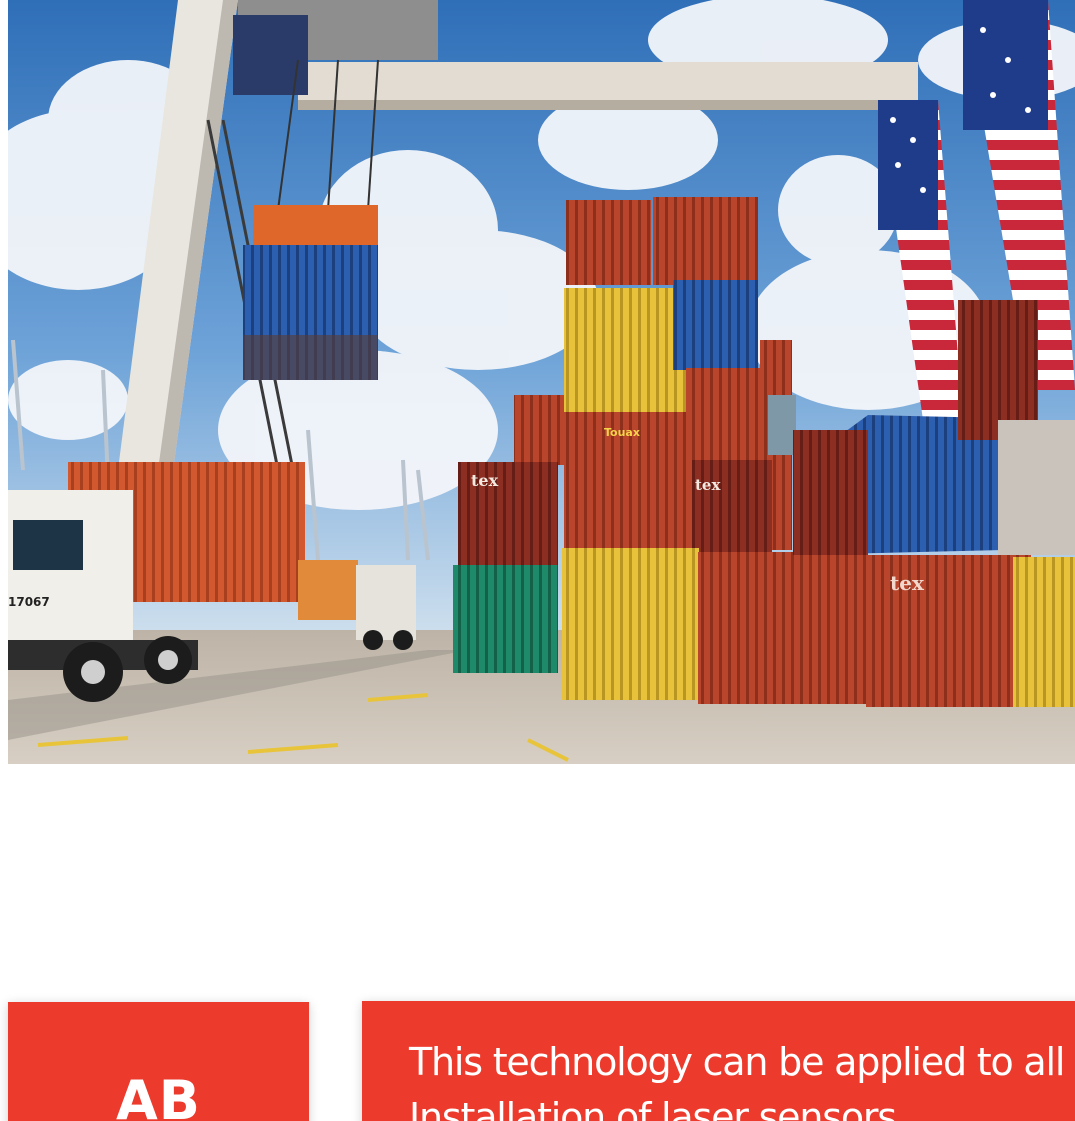  Describe the element at coordinates (29, 602) in the screenshot. I see `truck-number-label: 17067` at that location.